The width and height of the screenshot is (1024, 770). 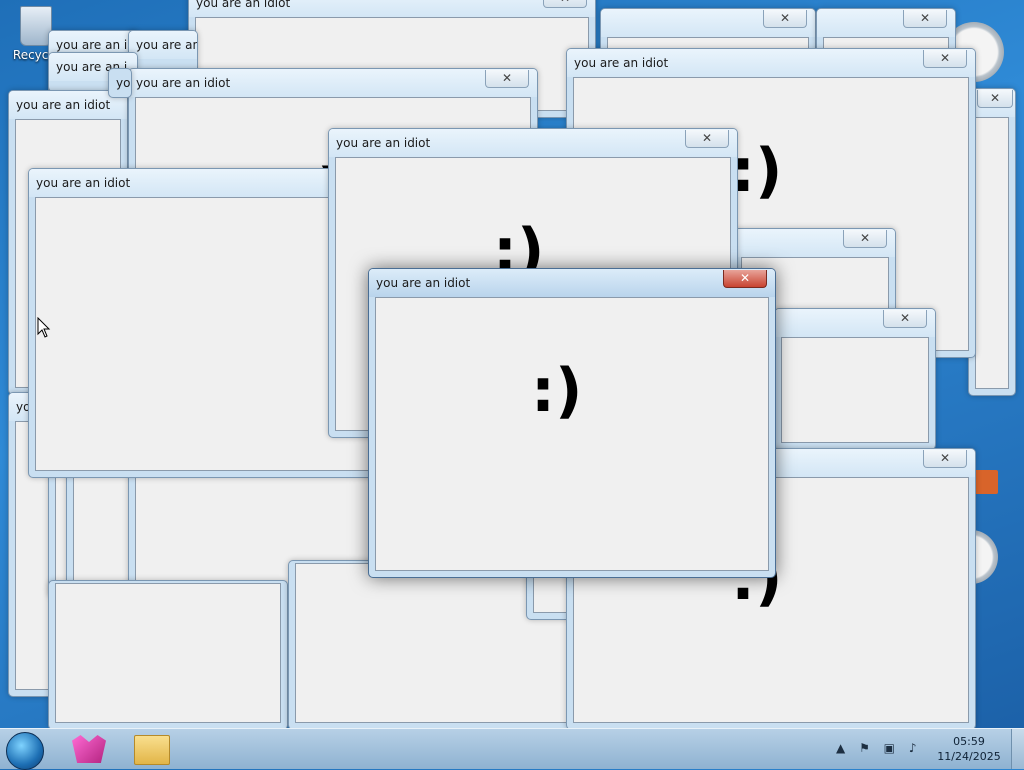 I want to click on idiot-window, so click(x=168, y=655).